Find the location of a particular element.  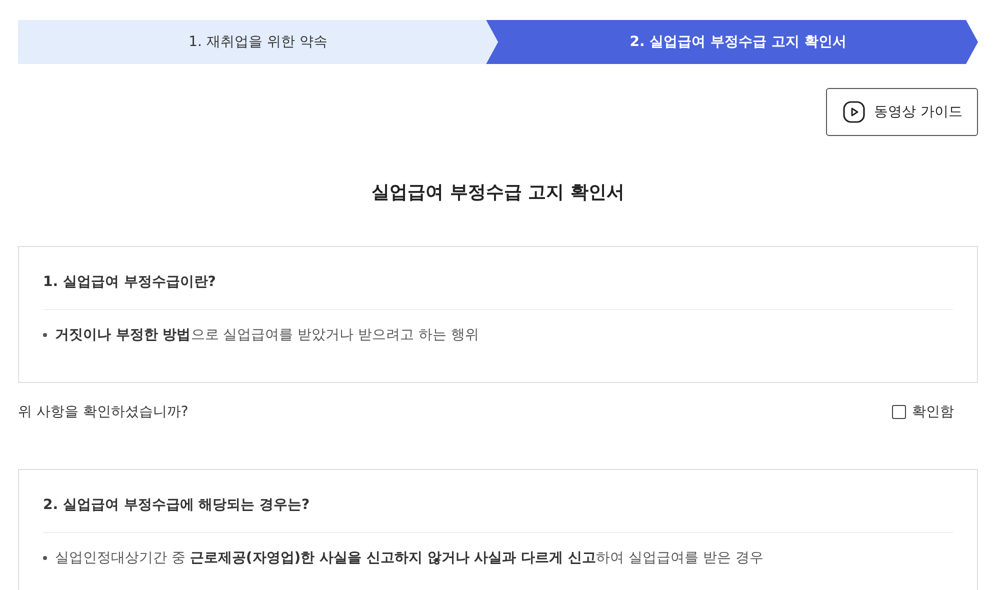

section-heading: 1. 실업급여 부정수급이란? is located at coordinates (130, 282).